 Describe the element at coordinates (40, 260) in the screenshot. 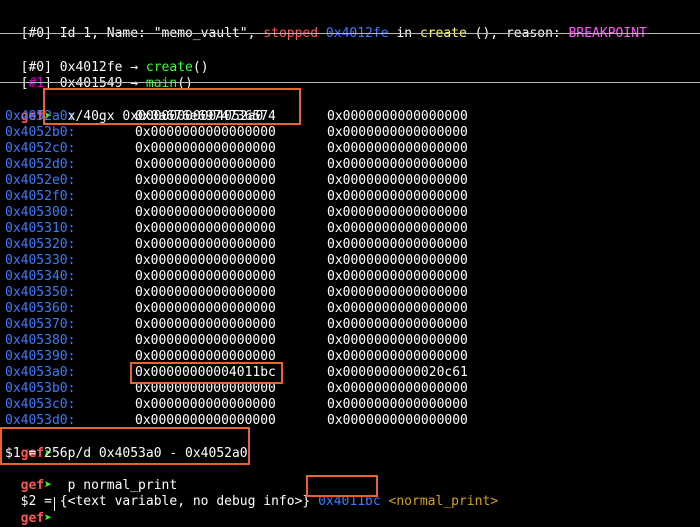

I see `memory-address: 0x405330:` at that location.